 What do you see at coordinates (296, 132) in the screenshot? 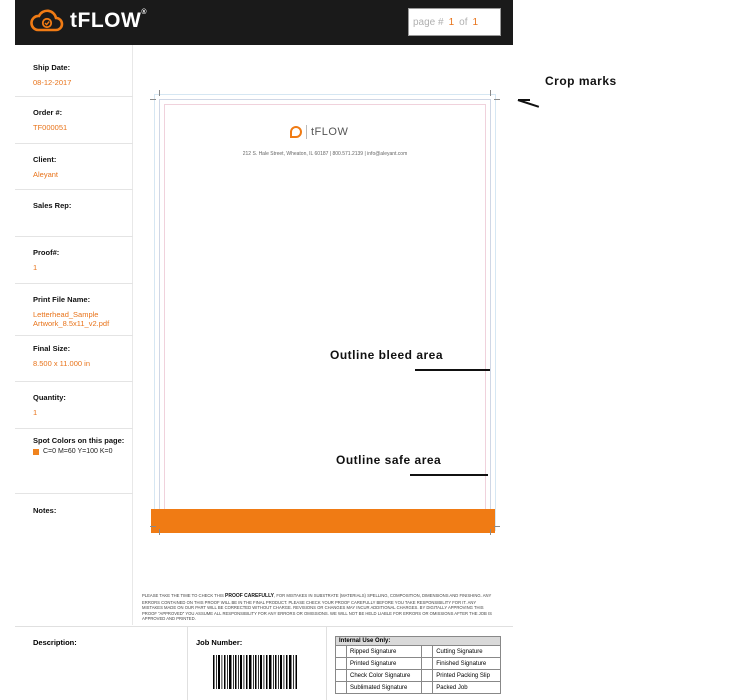
I see `document-logo-mark-icon` at bounding box center [296, 132].